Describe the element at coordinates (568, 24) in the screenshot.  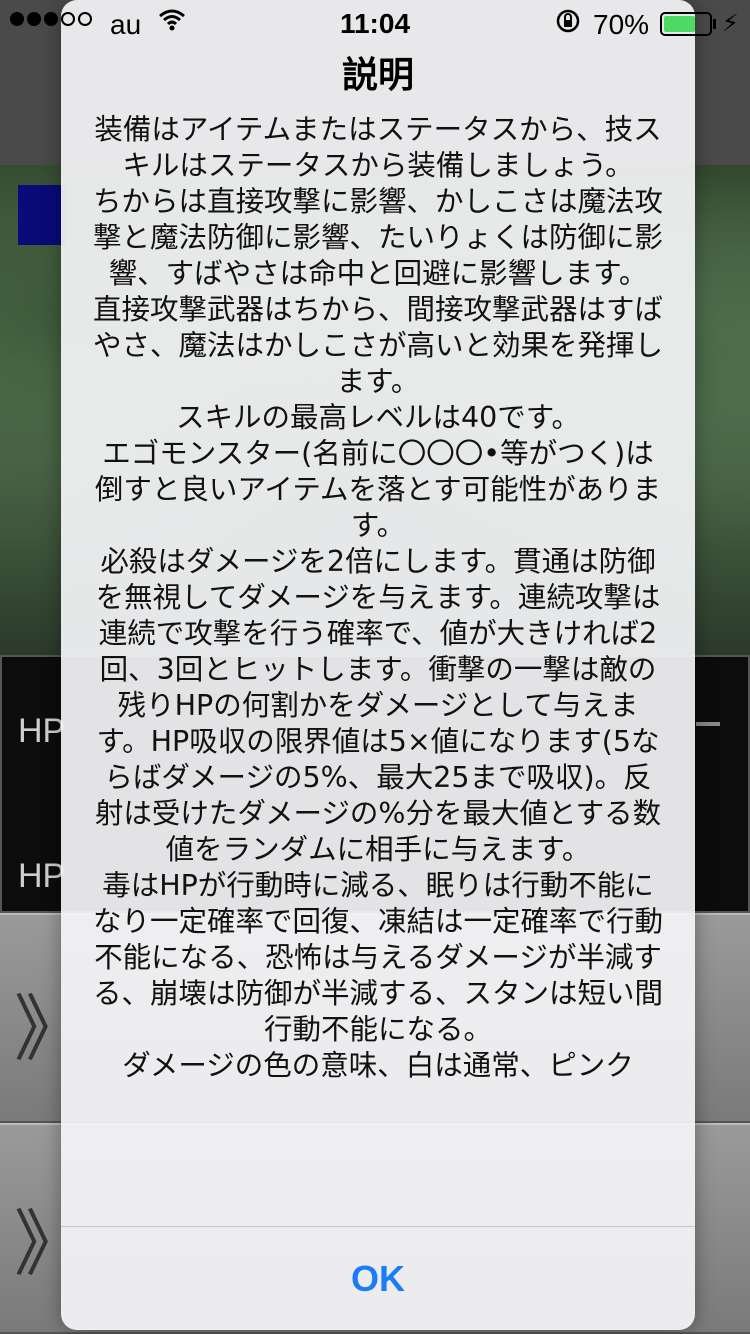
I see `rotation-lock-icon` at that location.